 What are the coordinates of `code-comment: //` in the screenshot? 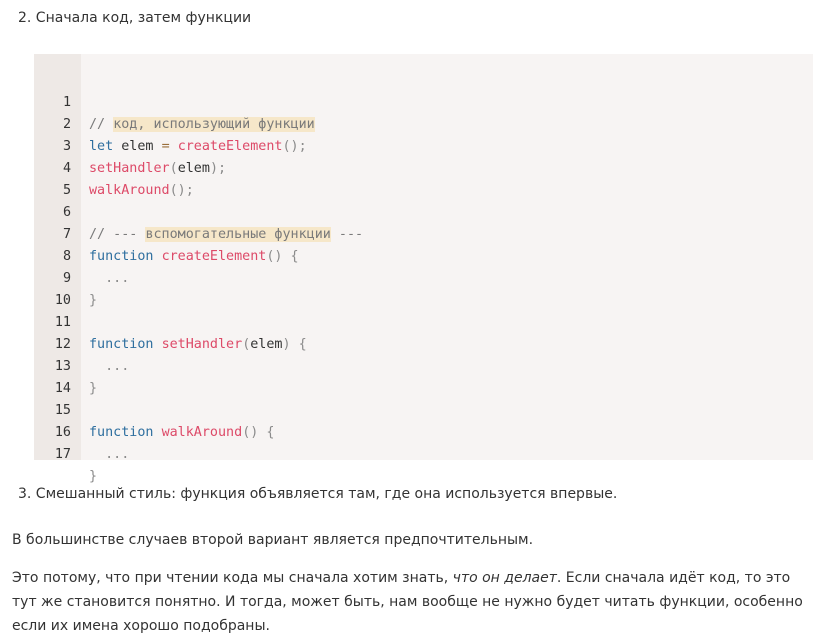 It's located at (101, 124).